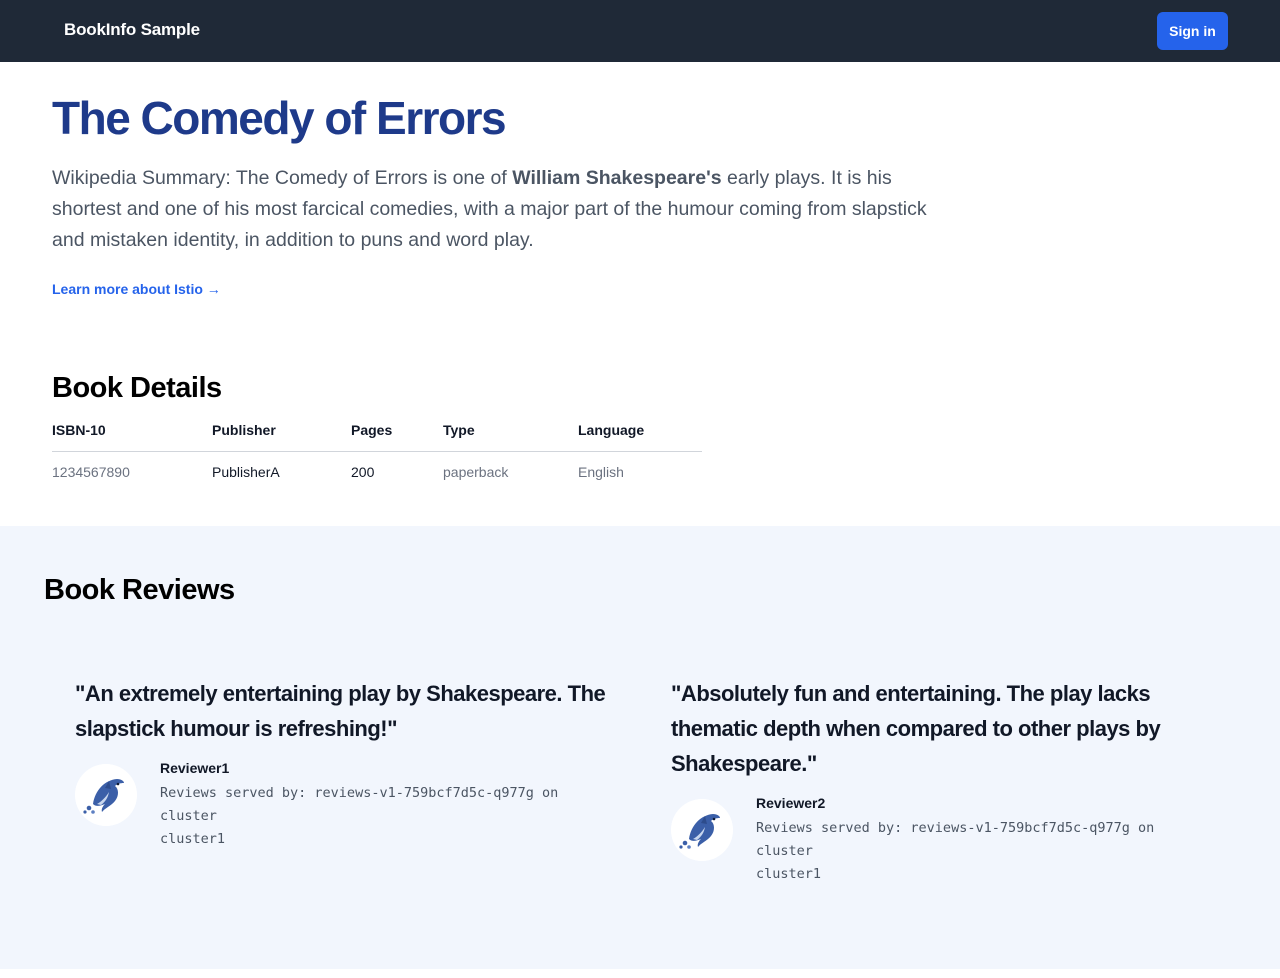 The image size is (1280, 978). What do you see at coordinates (601, 472) in the screenshot?
I see `cell-language: English` at bounding box center [601, 472].